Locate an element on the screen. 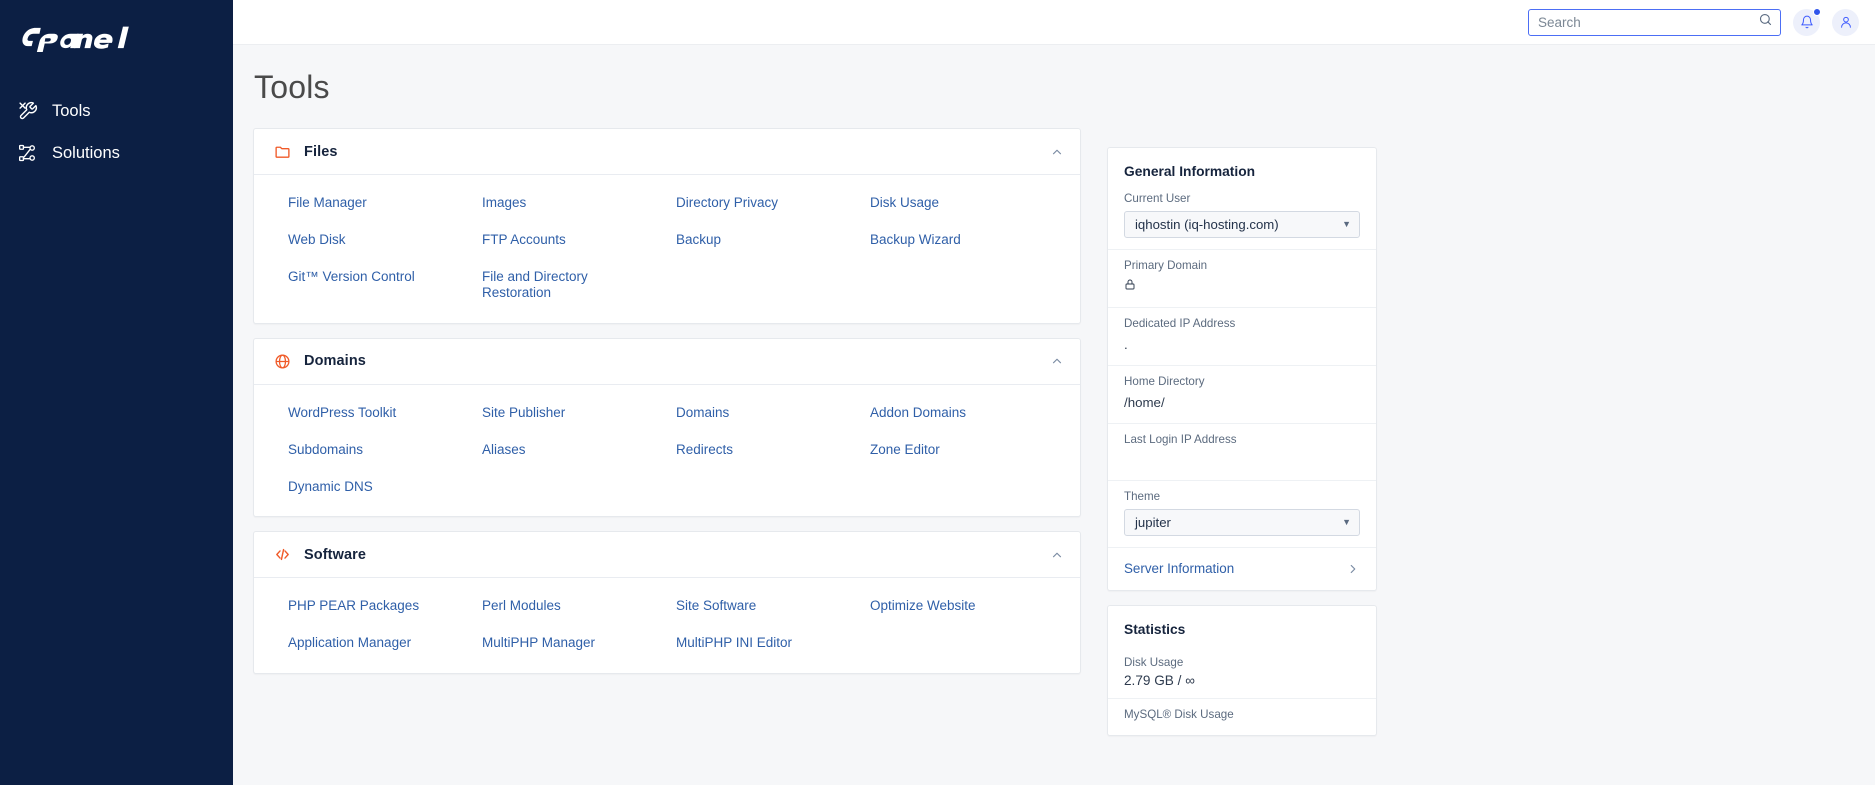  tool-link: Directory Privacy is located at coordinates (751, 203).